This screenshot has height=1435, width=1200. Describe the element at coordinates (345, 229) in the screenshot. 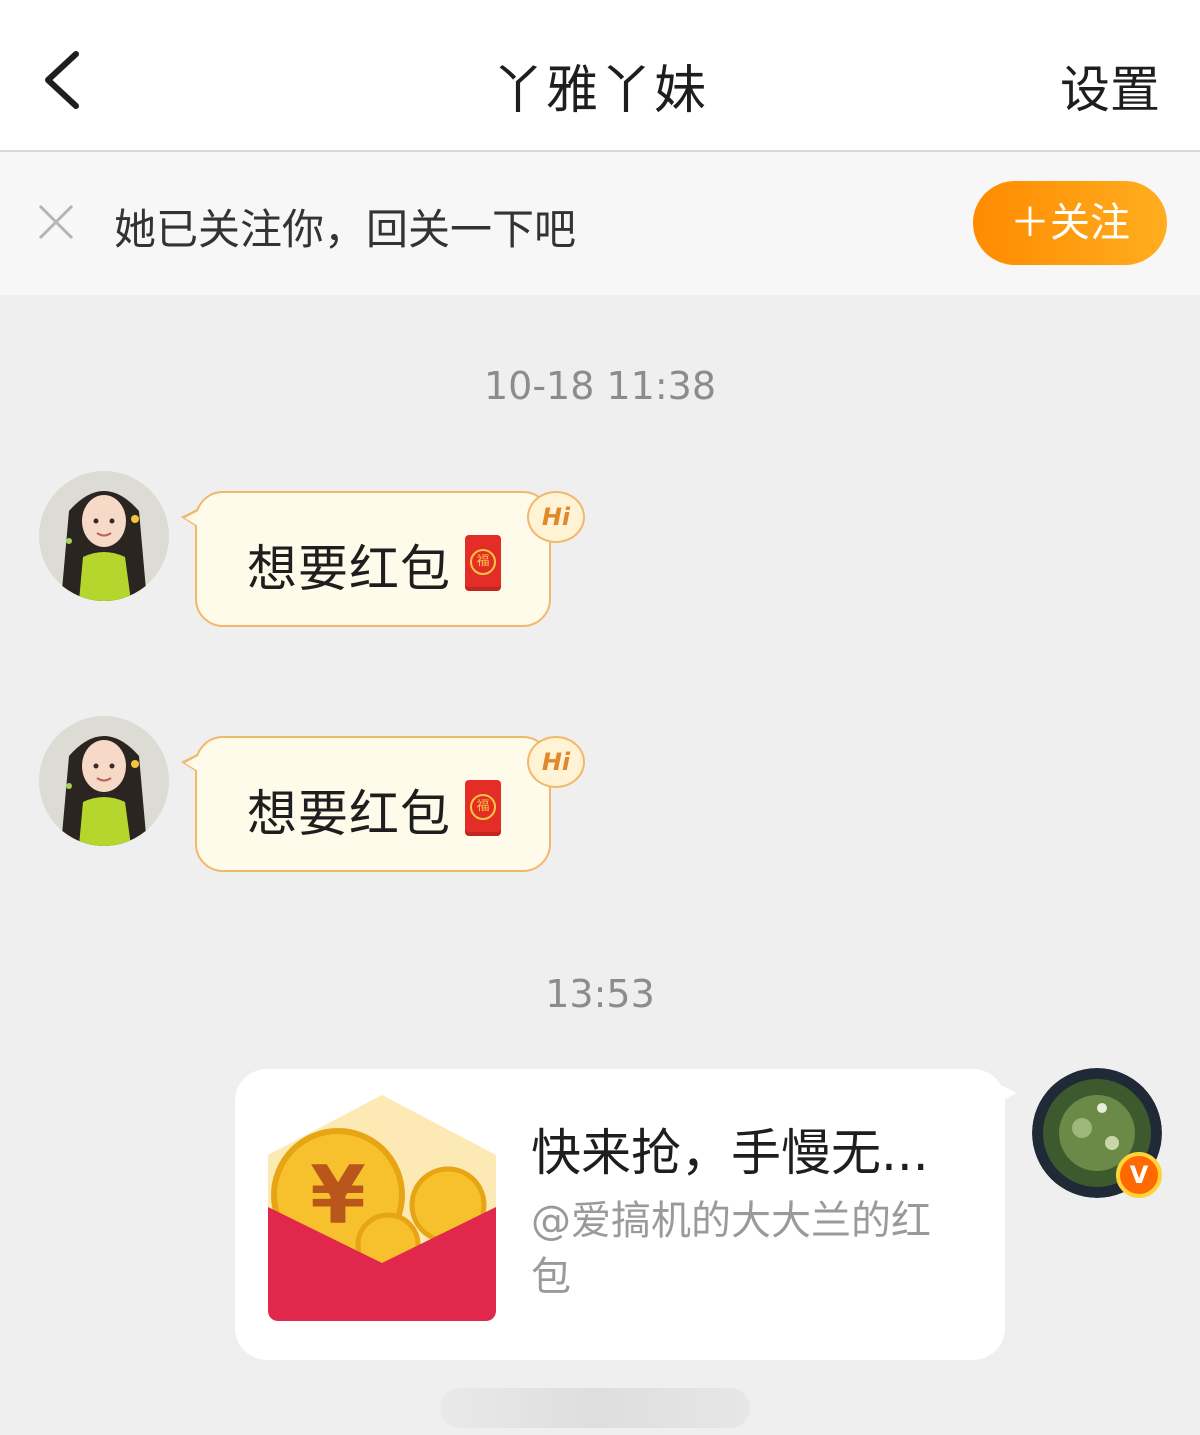

I see `follow-back-message: 她已关注你，回关一下吧` at that location.